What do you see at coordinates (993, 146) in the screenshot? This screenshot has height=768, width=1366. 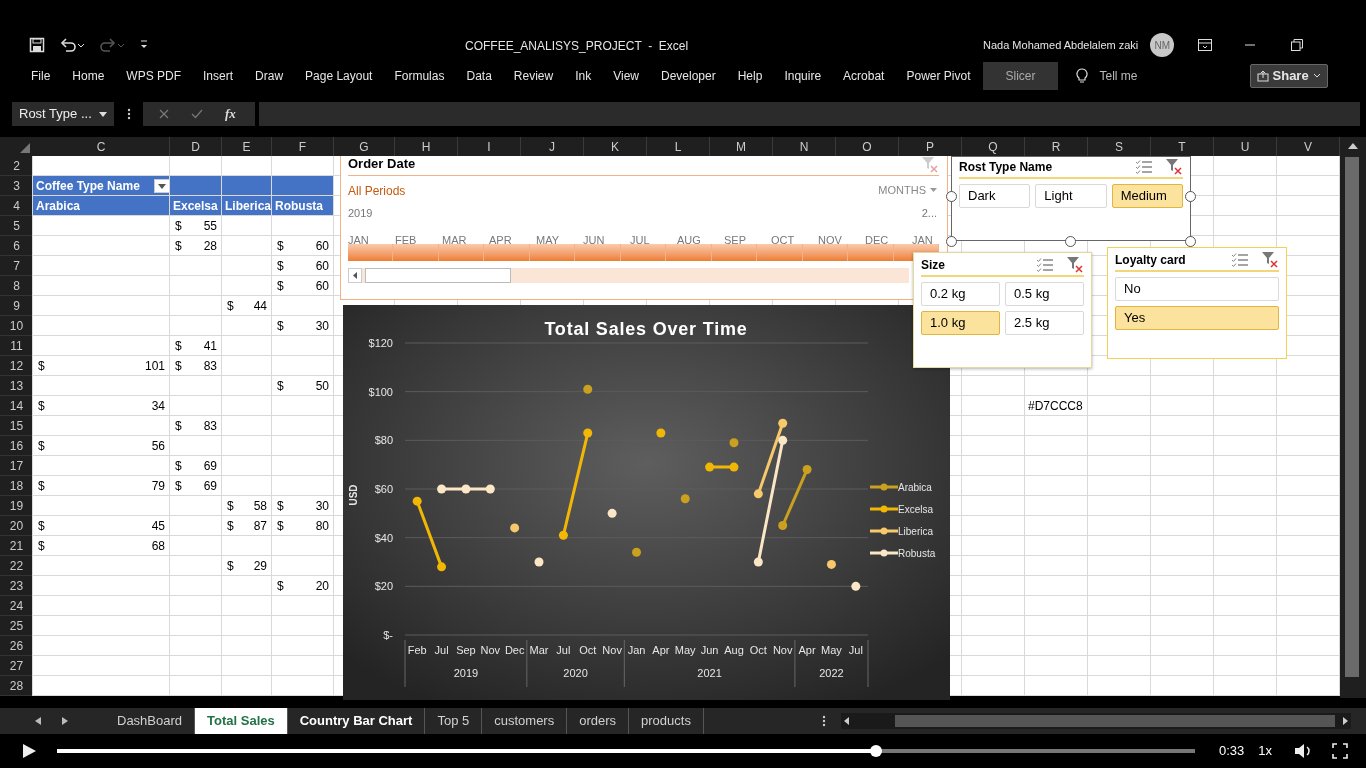 I see `column-header: Q` at bounding box center [993, 146].